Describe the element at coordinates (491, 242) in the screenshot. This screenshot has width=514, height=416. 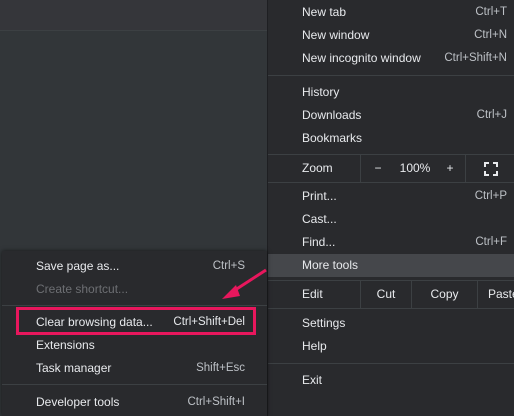
I see `shortcut-label: Ctrl+F` at that location.